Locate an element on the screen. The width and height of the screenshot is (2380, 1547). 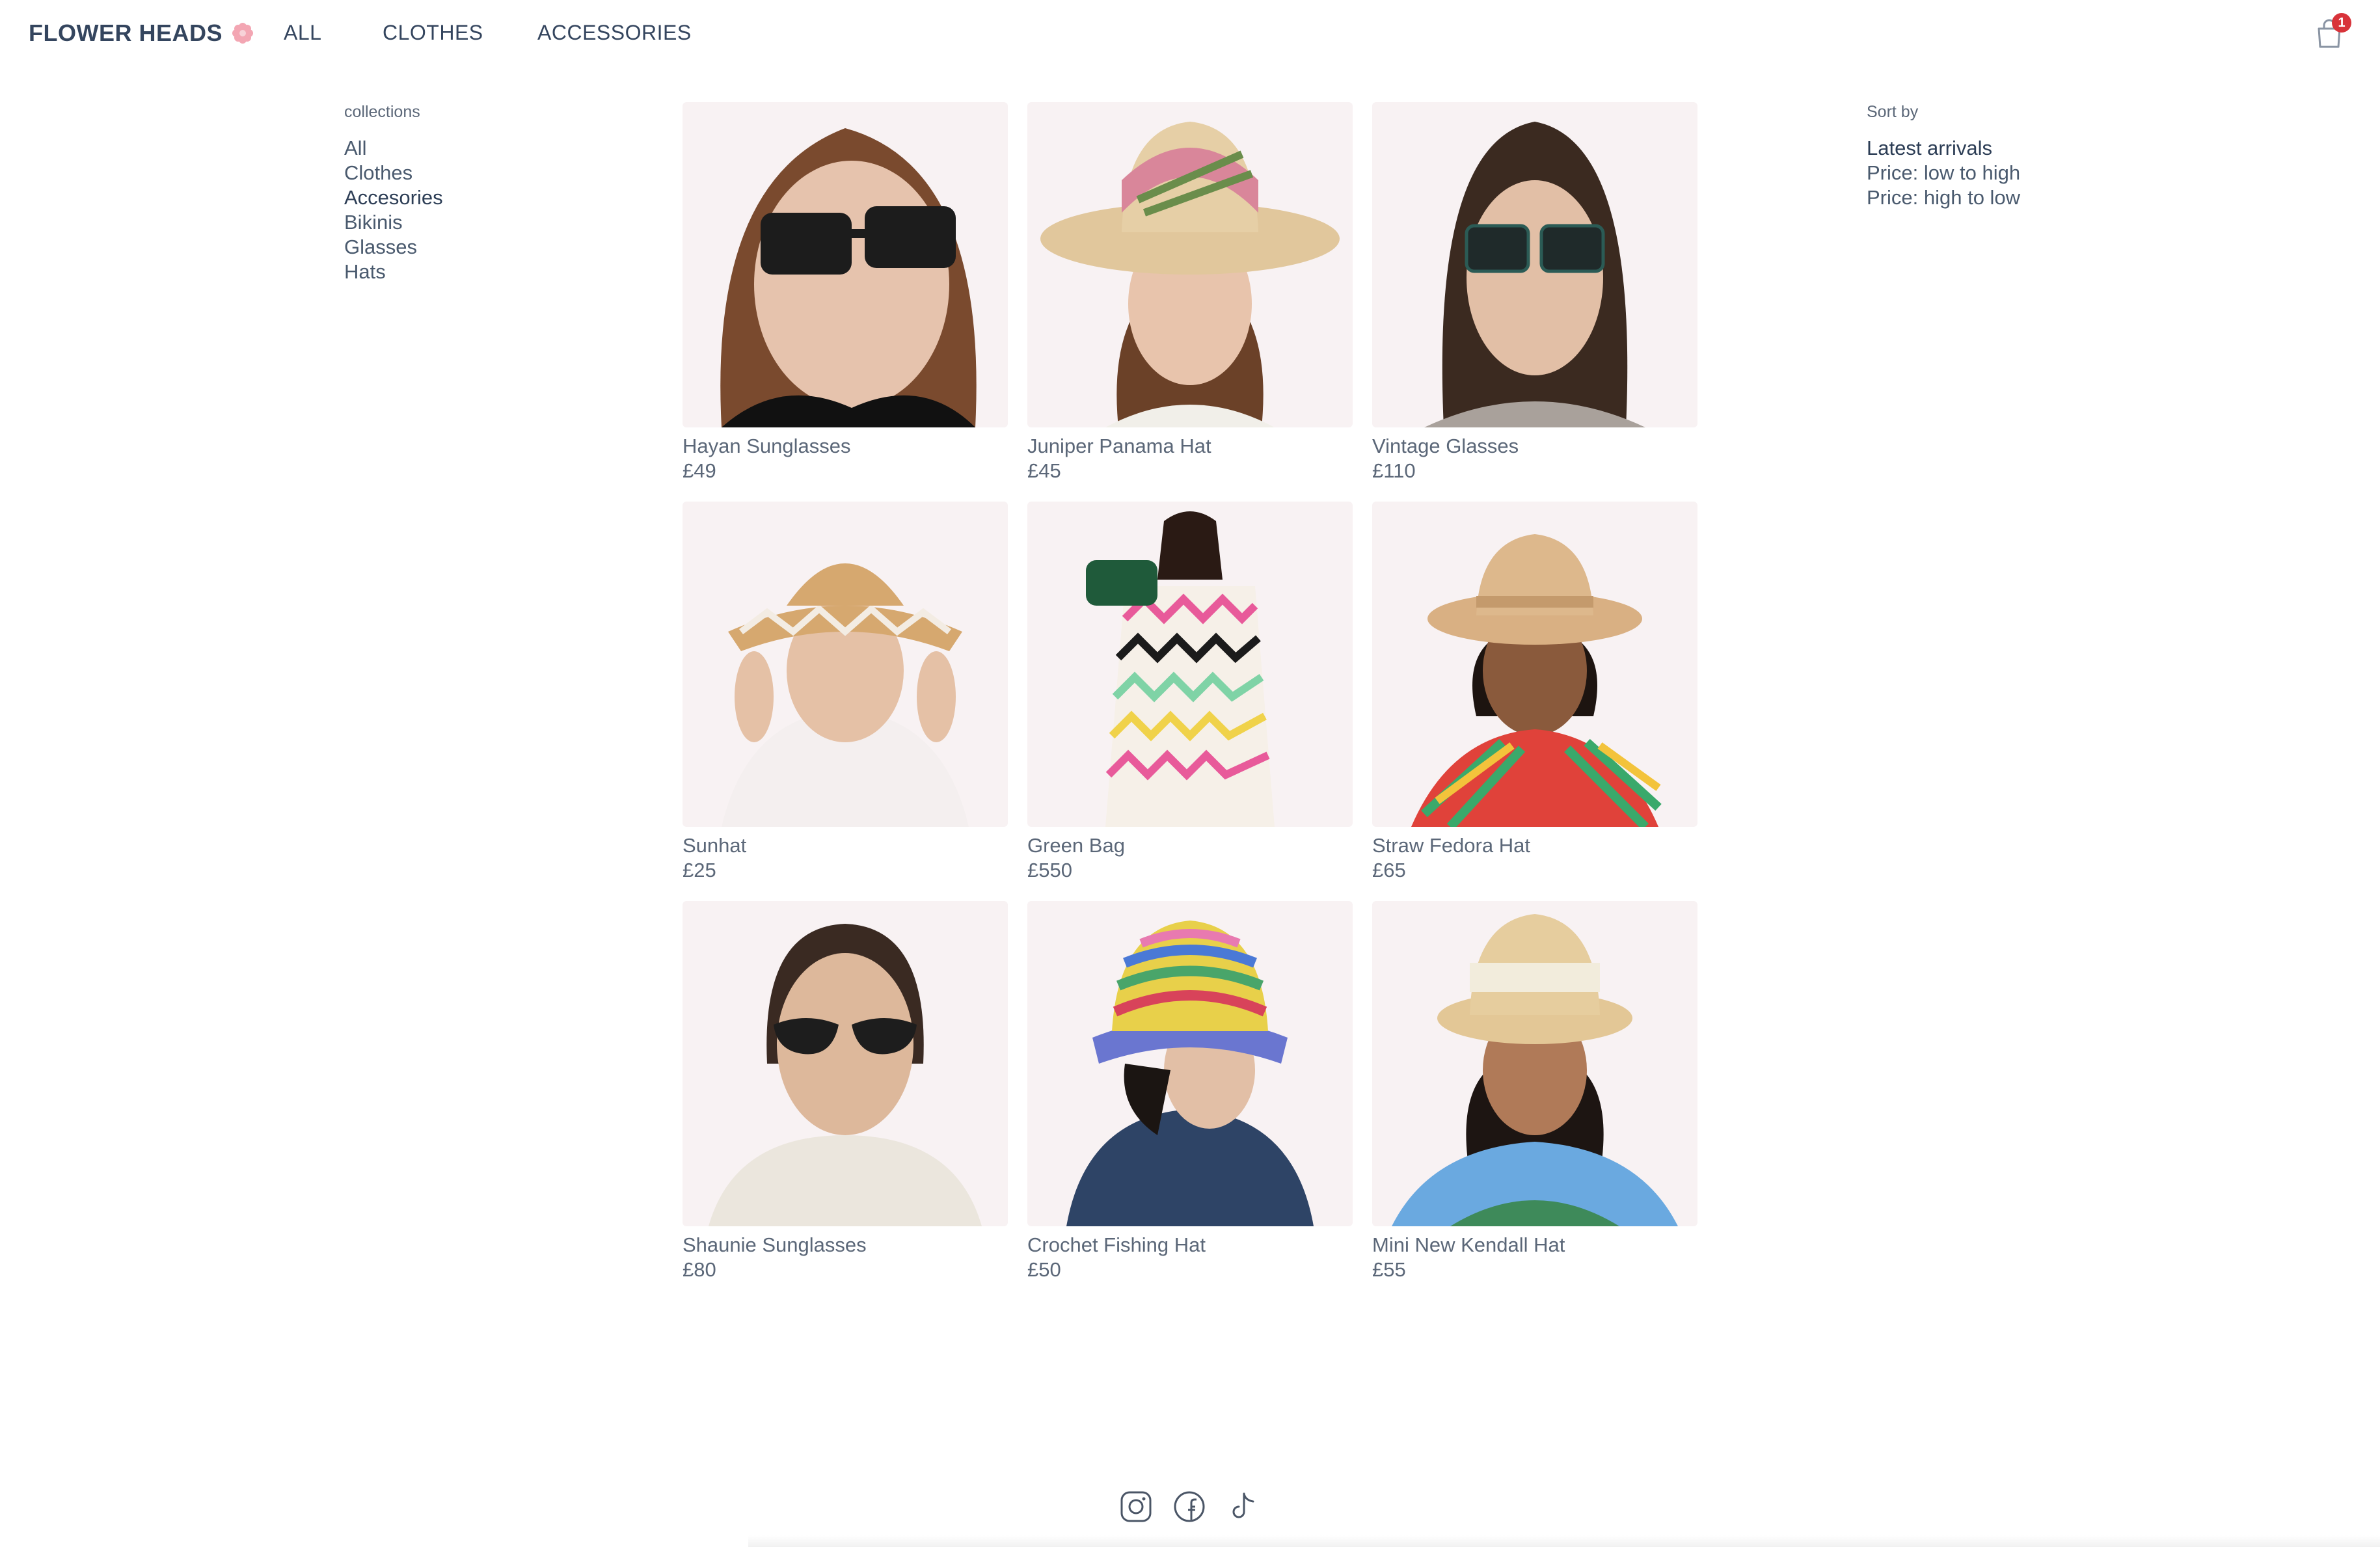
product-price: £550 is located at coordinates (1049, 870).